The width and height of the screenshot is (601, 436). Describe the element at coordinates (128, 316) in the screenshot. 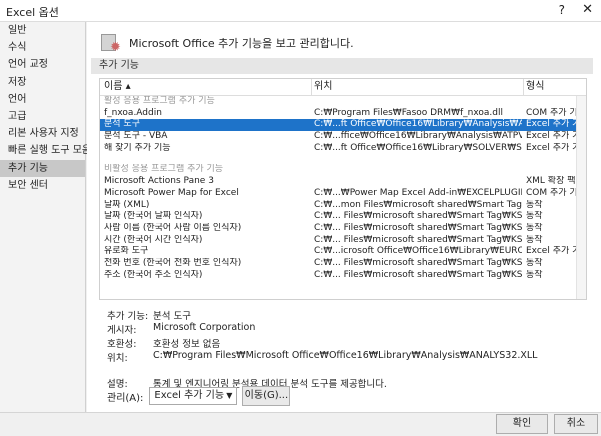

I see `detail-addin-label: 추가 기능:` at that location.